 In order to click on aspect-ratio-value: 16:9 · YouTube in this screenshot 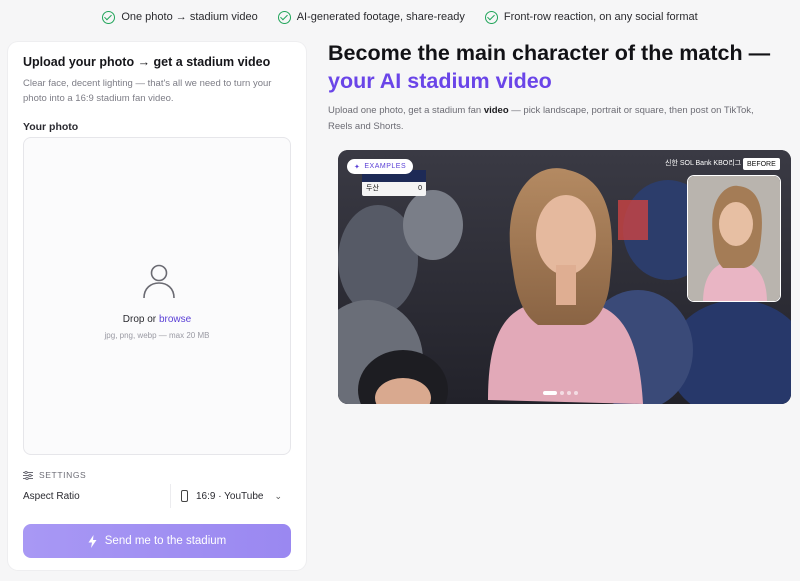, I will do `click(230, 496)`.